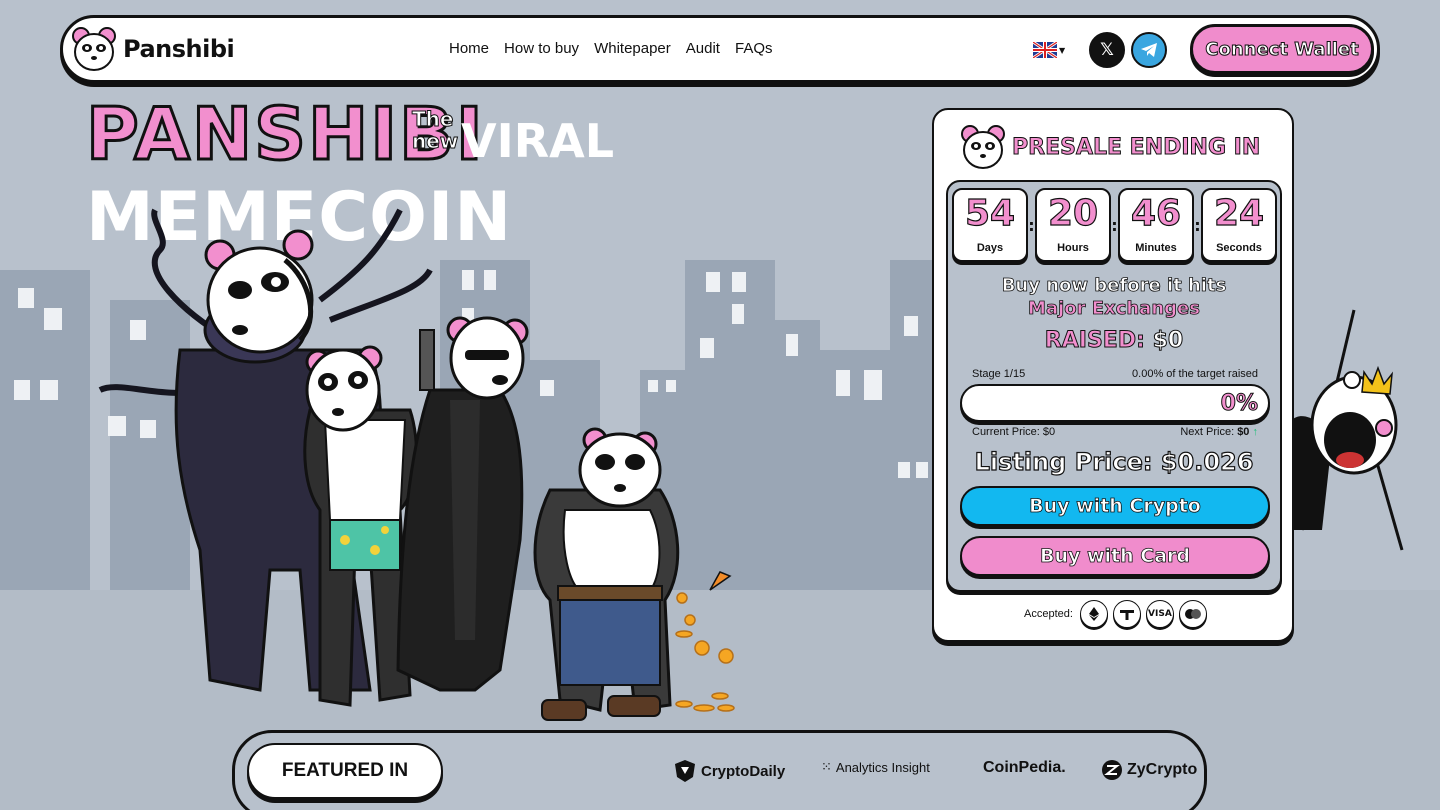  What do you see at coordinates (1149, 50) in the screenshot?
I see `telegram-icon` at bounding box center [1149, 50].